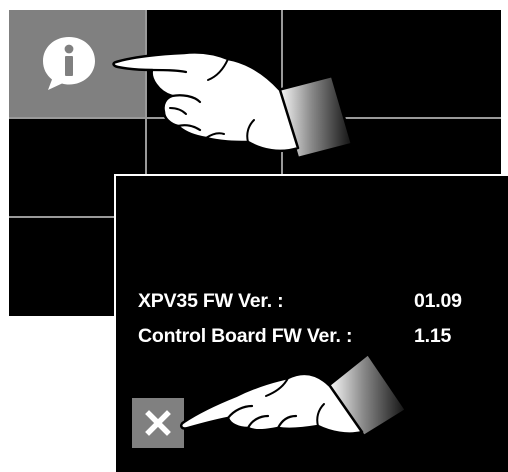 This screenshot has width=508, height=472. Describe the element at coordinates (433, 336) in the screenshot. I see `firmware-value: 1.15` at that location.